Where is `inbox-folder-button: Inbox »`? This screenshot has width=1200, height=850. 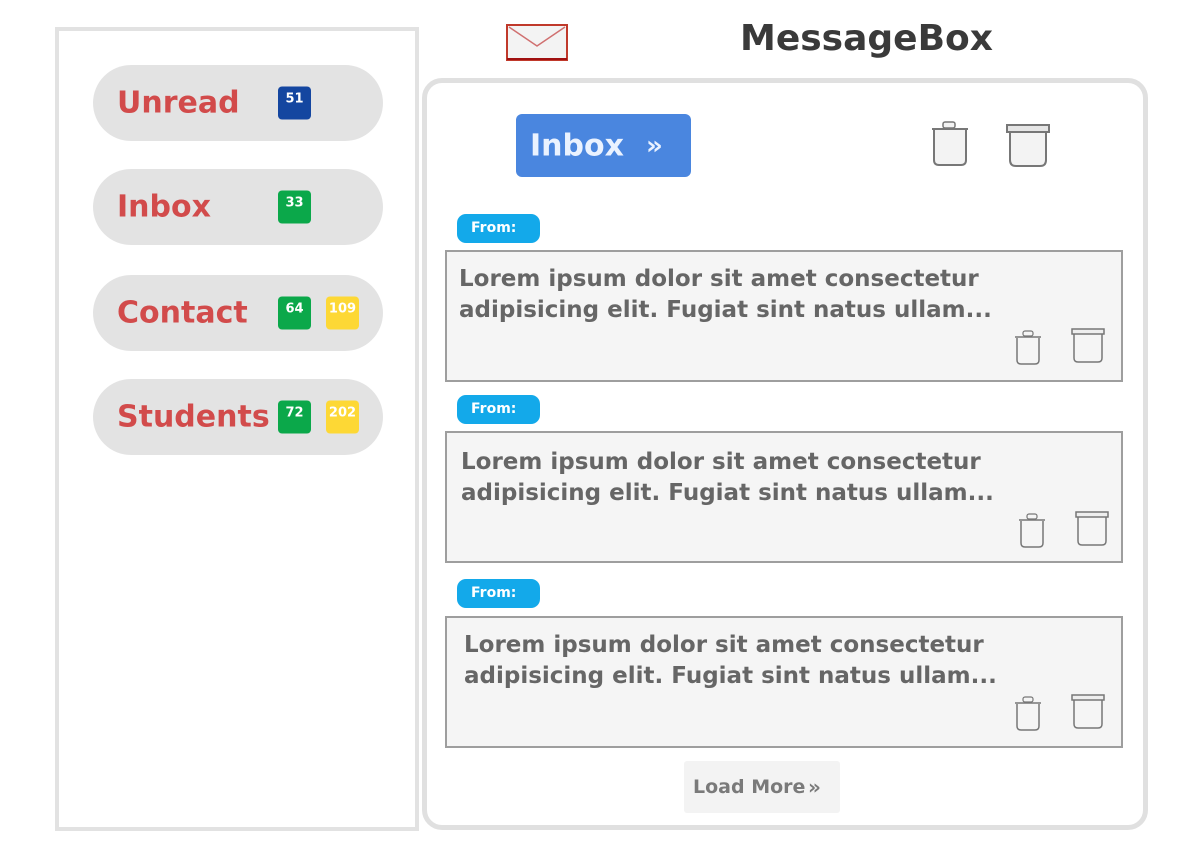 inbox-folder-button: Inbox » is located at coordinates (603, 145).